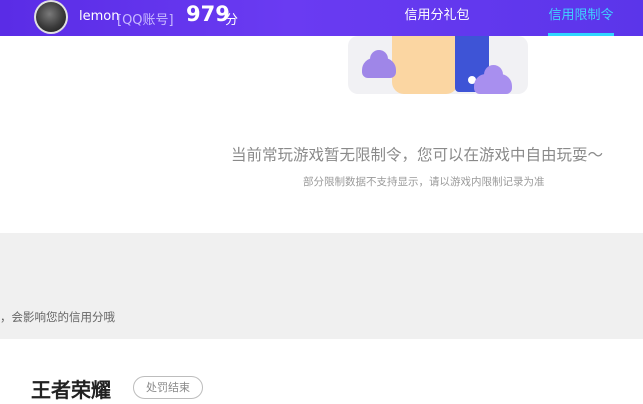 This screenshot has height=404, width=643. I want to click on cloud-left-icon, so click(379, 64).